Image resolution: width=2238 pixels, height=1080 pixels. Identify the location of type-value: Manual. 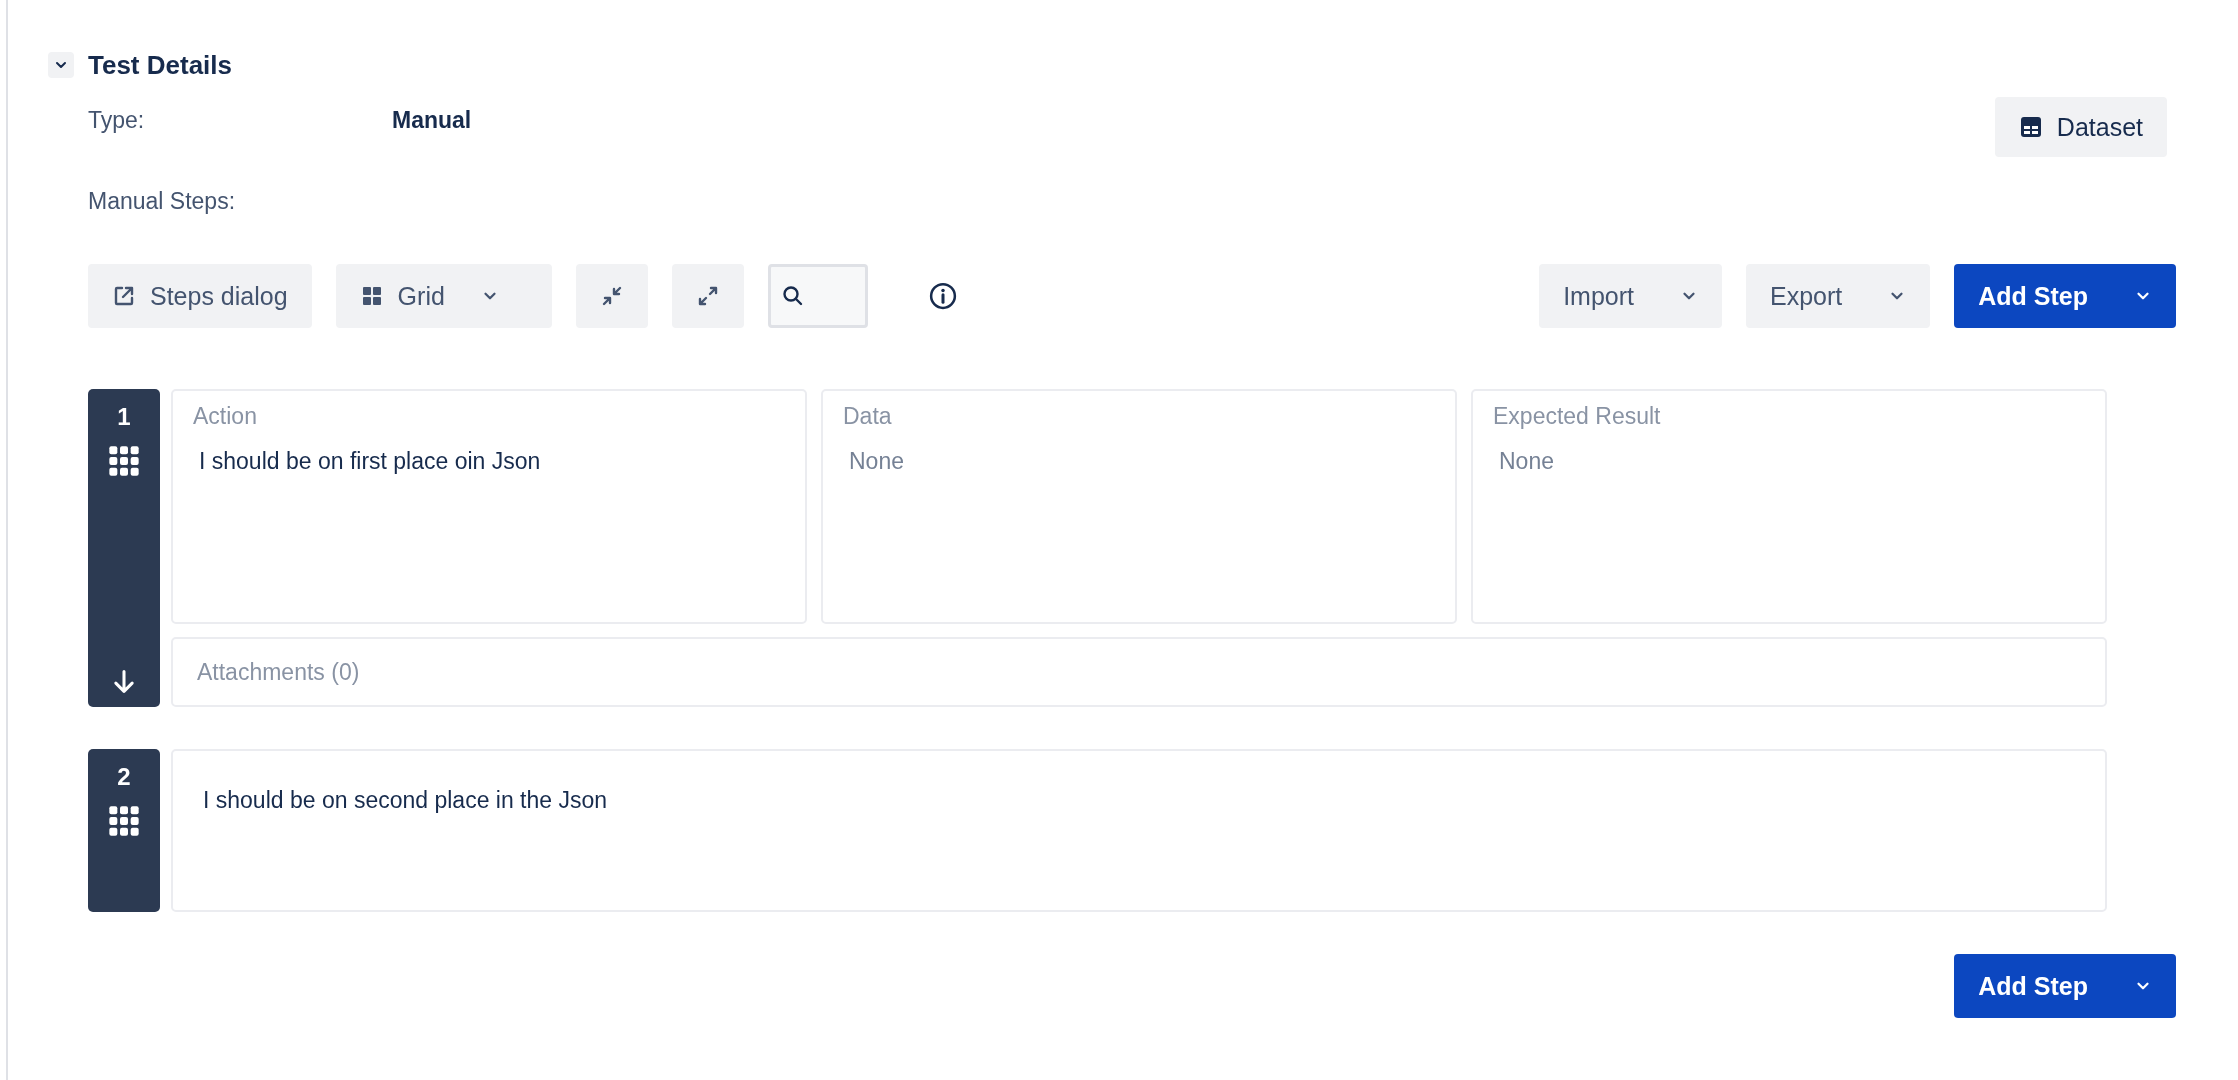
(432, 120).